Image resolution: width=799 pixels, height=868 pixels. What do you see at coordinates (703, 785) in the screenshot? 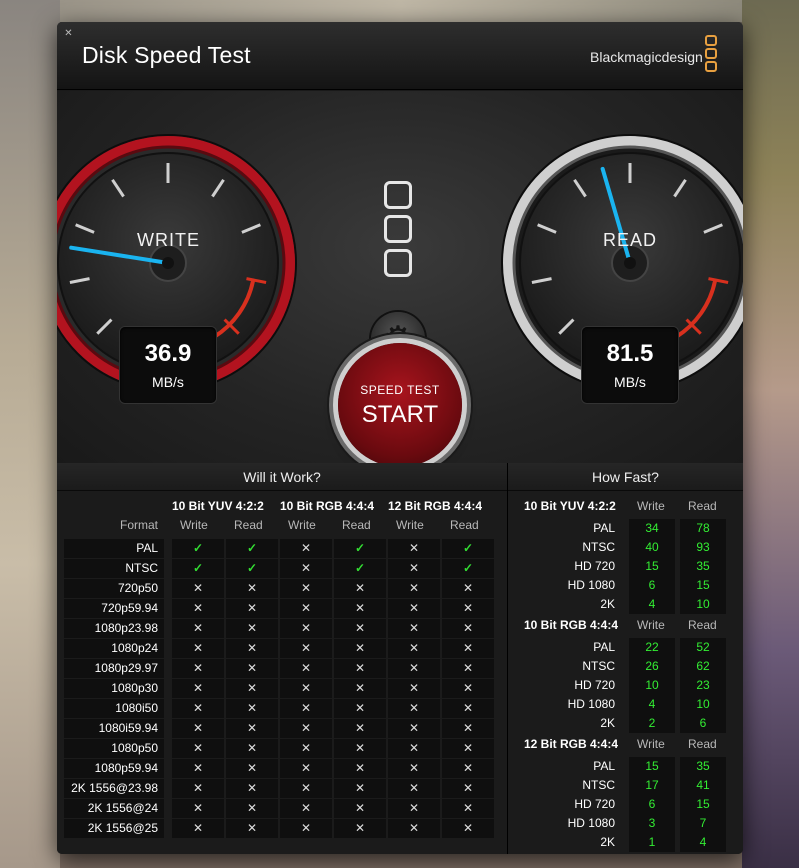
I see `read-fps-value: 41` at bounding box center [703, 785].